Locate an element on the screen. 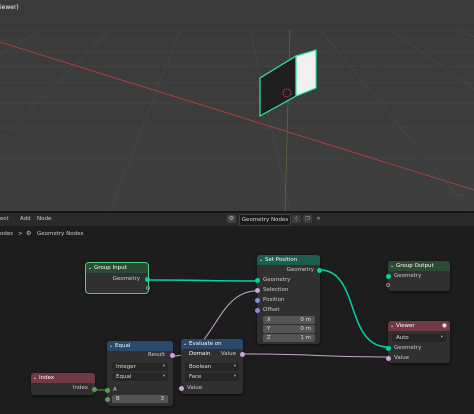 This screenshot has height=414, width=474. socket-label: Selection is located at coordinates (276, 290).